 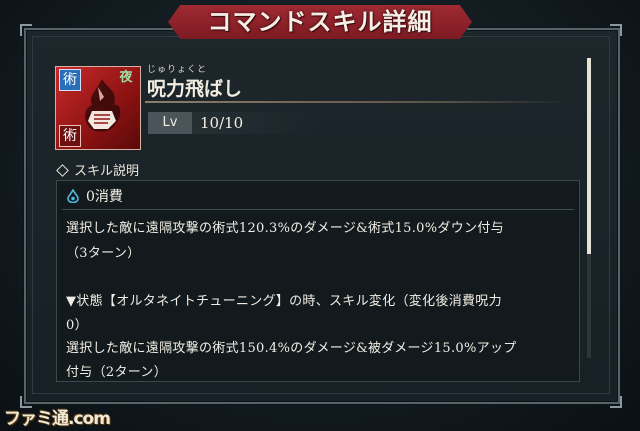 What do you see at coordinates (616, 30) in the screenshot?
I see `corner-ornament-top-right` at bounding box center [616, 30].